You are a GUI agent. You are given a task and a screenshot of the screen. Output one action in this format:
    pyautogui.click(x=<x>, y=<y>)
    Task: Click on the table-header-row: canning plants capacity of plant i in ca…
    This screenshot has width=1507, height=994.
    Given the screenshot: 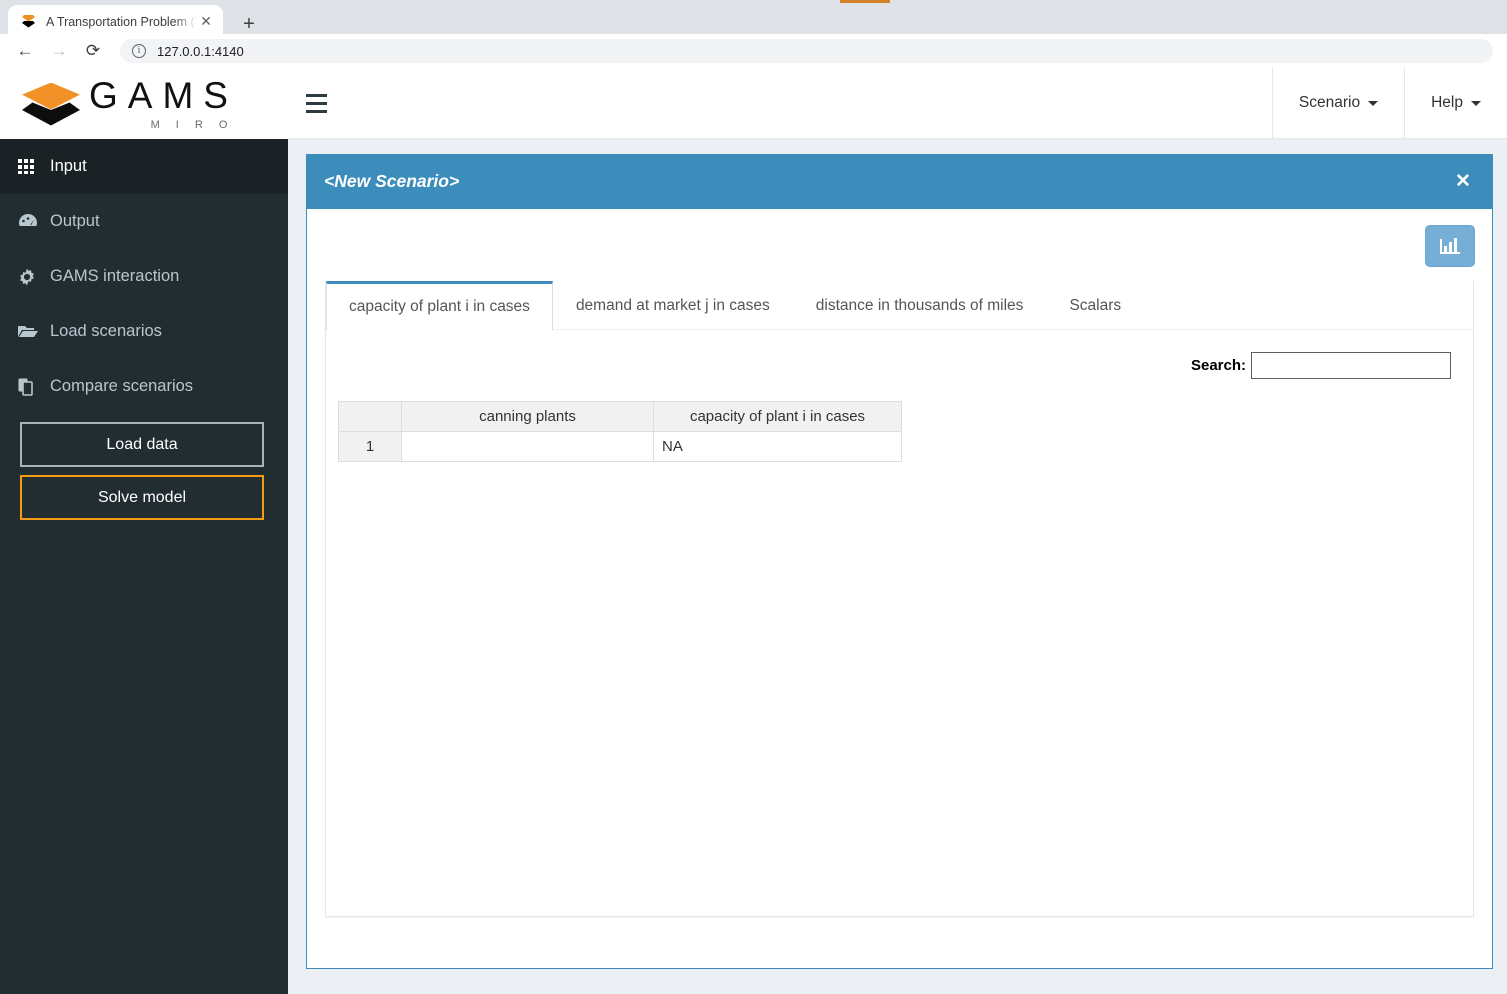 What is the action you would take?
    pyautogui.click(x=620, y=416)
    